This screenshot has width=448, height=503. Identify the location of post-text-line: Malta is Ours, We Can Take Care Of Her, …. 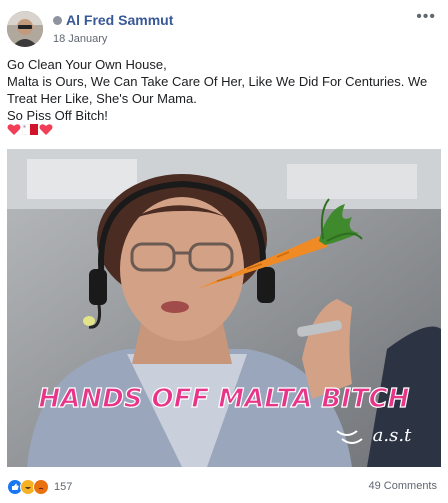
(217, 81).